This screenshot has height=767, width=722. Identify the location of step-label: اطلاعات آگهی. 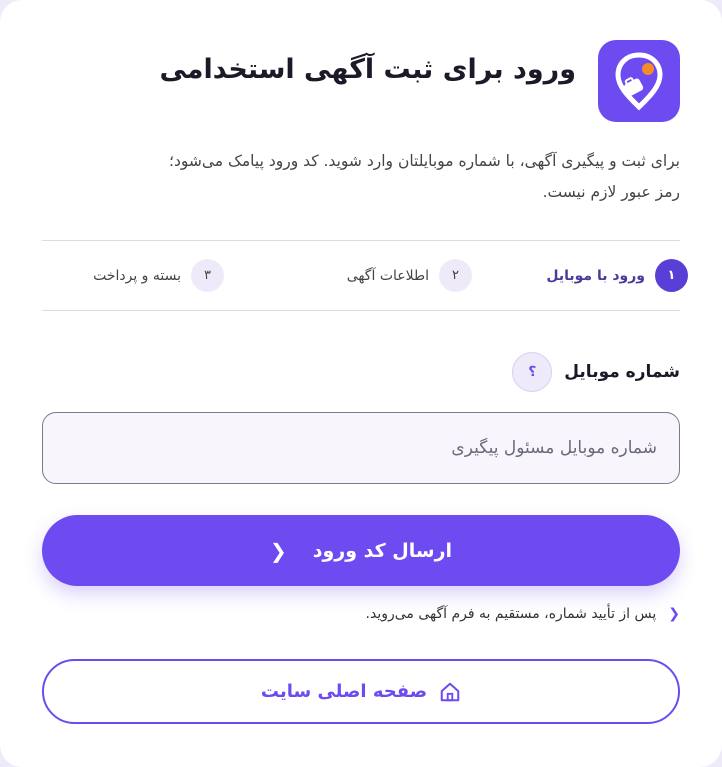
(387, 275).